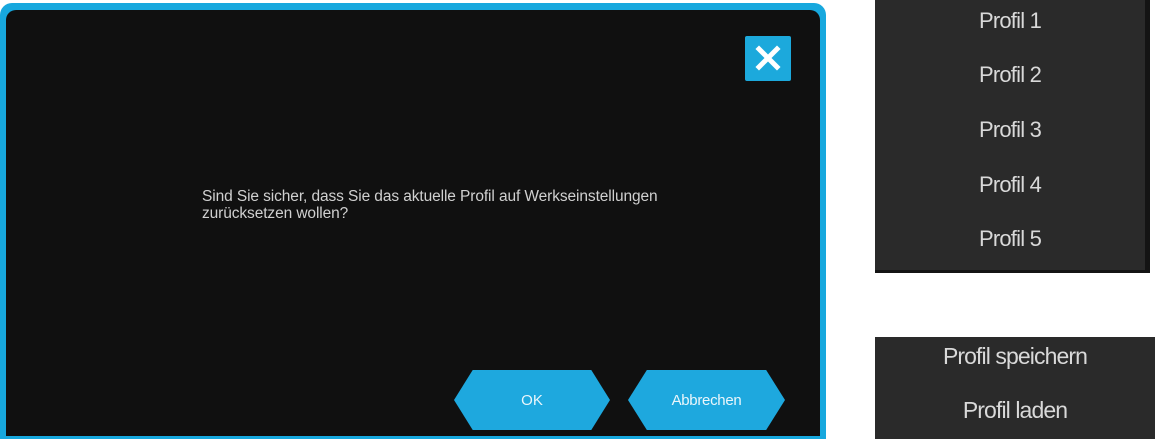 The width and height of the screenshot is (1155, 439). I want to click on profile-item-3: Profil 3, so click(1010, 130).